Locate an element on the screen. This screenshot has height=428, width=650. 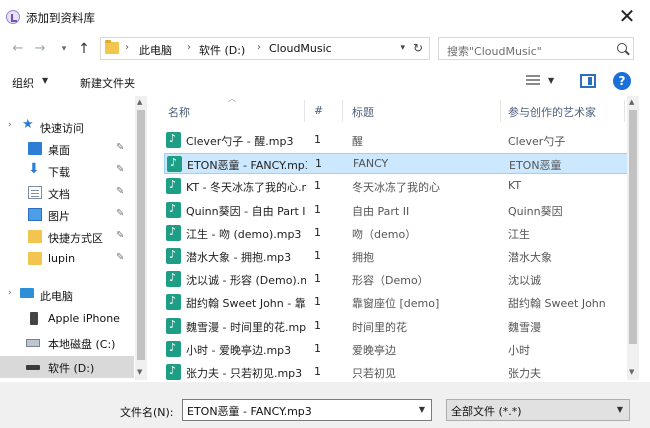
column-header-name: 名称 is located at coordinates (179, 112).